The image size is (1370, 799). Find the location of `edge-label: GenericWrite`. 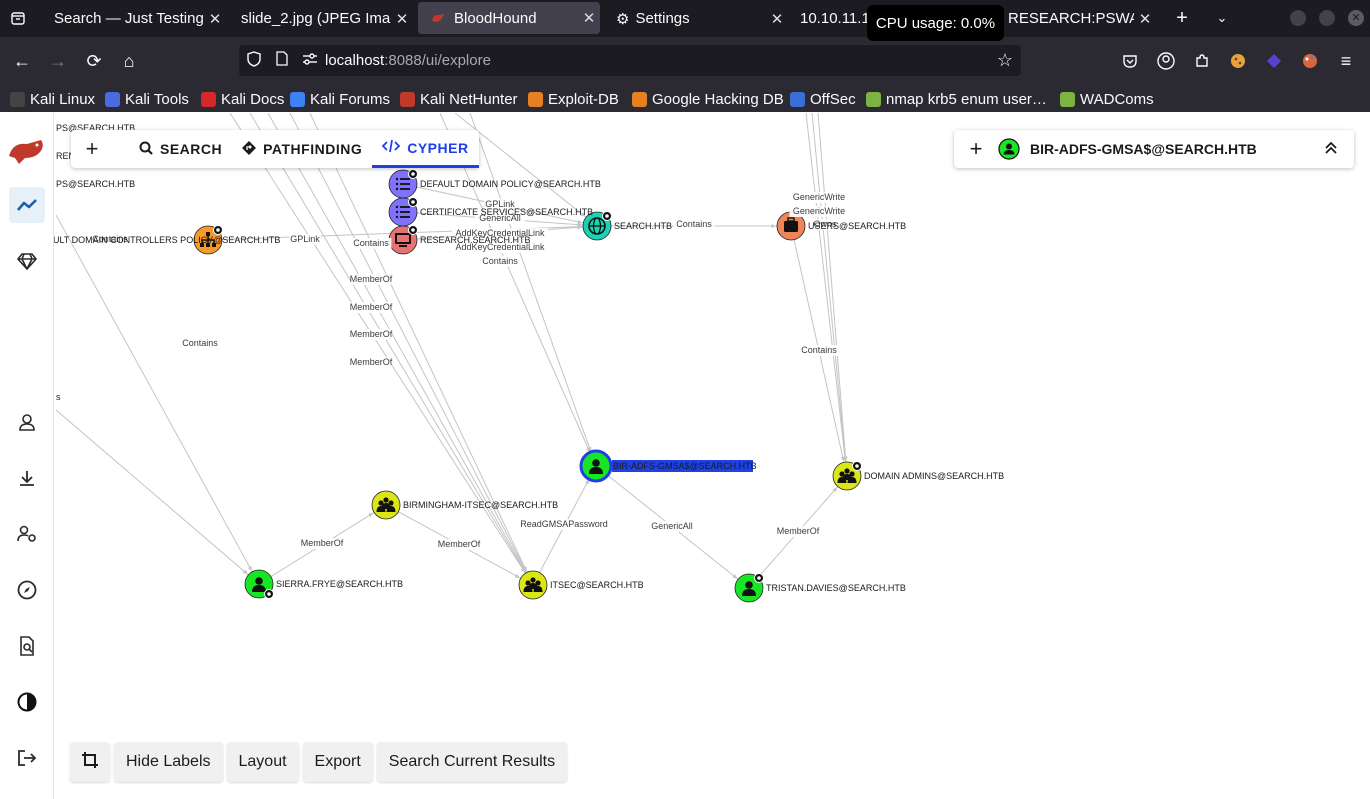

edge-label: GenericWrite is located at coordinates (819, 197).